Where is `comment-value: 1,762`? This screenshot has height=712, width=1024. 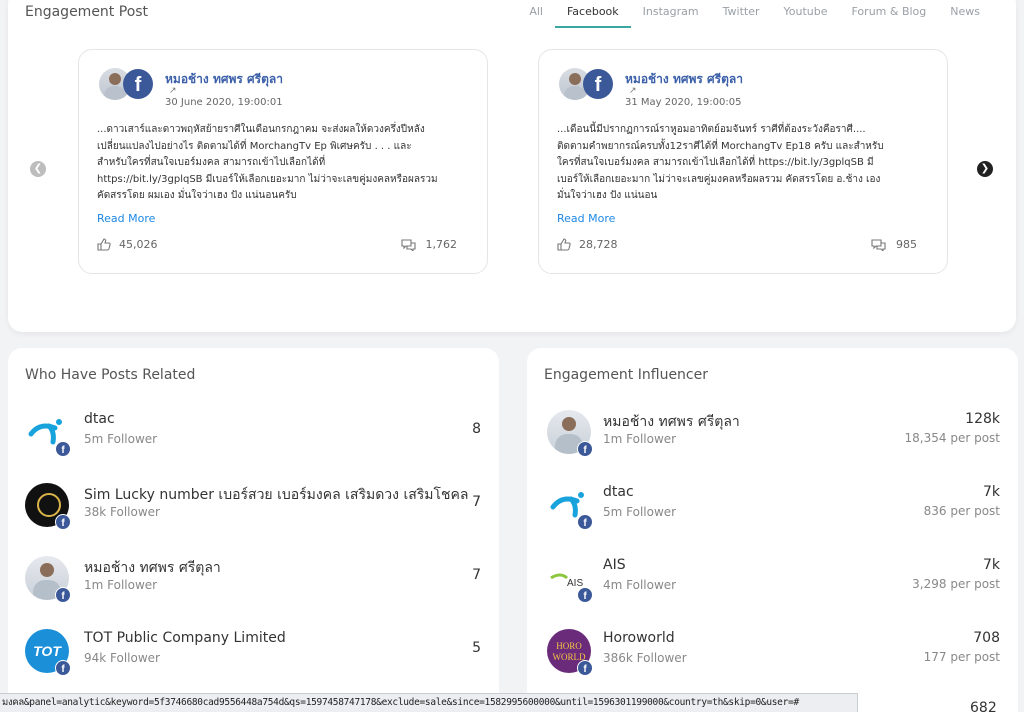
comment-value: 1,762 is located at coordinates (441, 244).